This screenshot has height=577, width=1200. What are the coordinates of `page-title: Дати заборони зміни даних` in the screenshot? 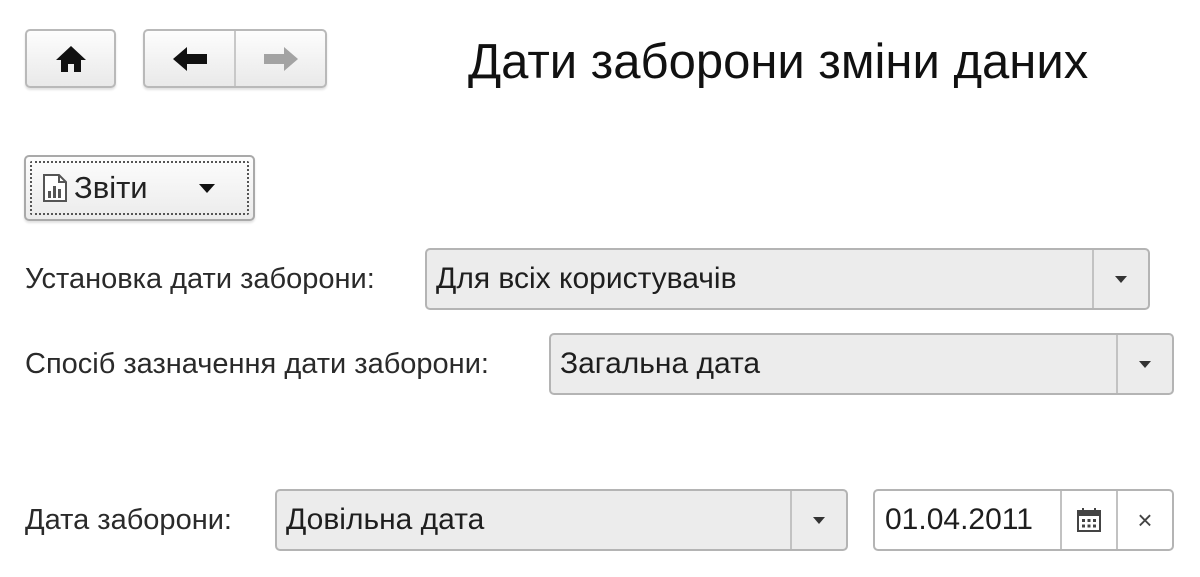 It's located at (778, 62).